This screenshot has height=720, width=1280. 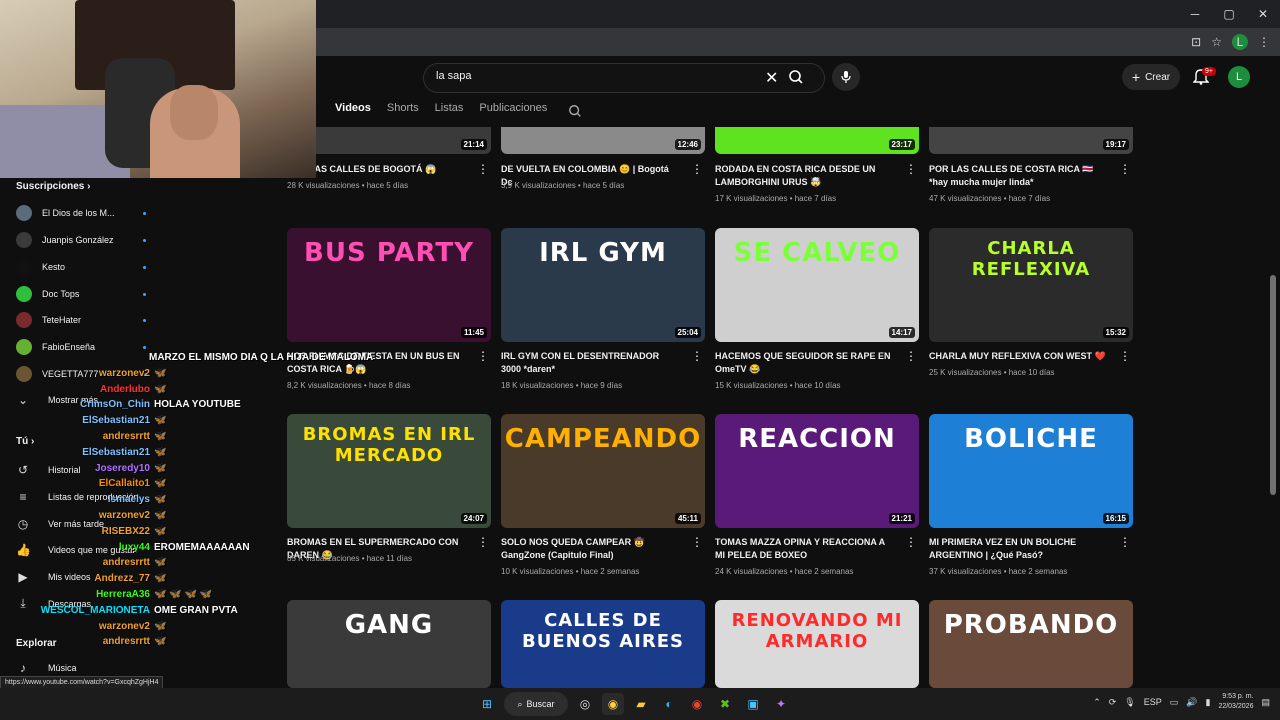 What do you see at coordinates (669, 704) in the screenshot?
I see `edge-icon: ◐` at bounding box center [669, 704].